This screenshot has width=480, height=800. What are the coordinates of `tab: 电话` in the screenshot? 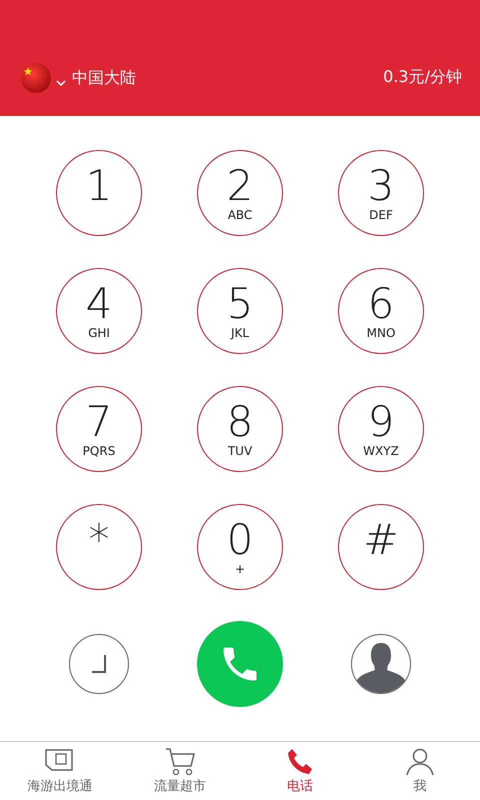 It's located at (300, 771).